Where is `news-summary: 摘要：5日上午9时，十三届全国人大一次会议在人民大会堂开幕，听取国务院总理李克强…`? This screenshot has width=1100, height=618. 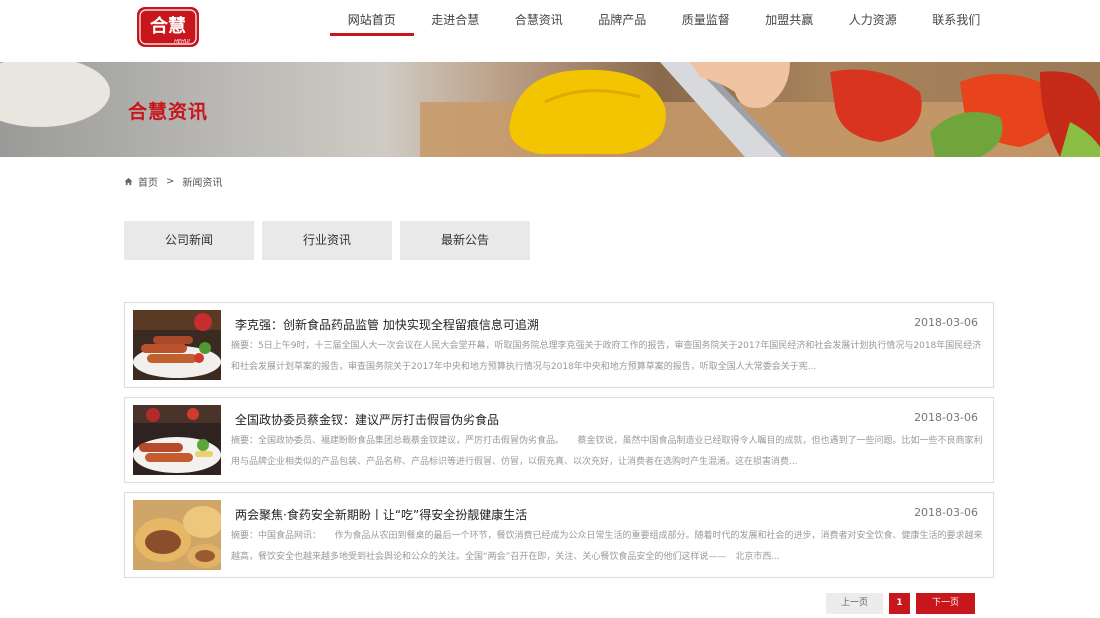 news-summary: 摘要：5日上午9时，十三届全国人大一次会议在人民大会堂开幕，听取国务院总理李克强… is located at coordinates (606, 356).